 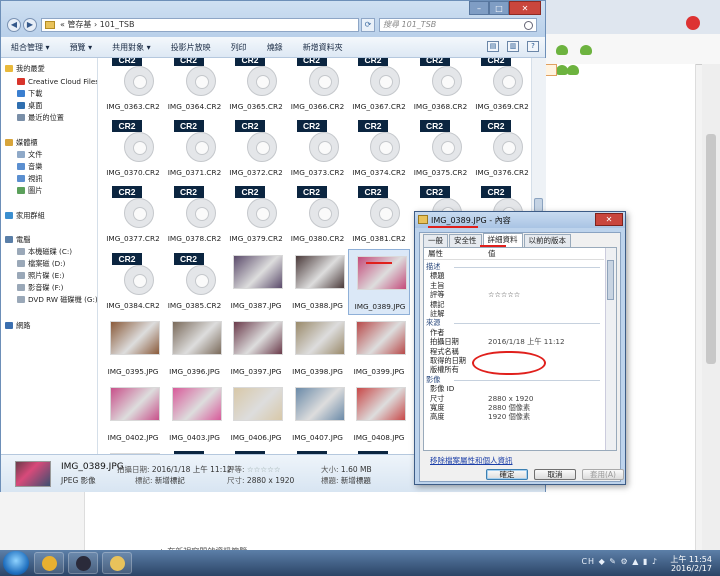 What do you see at coordinates (195, 450) in the screenshot?
I see `file-tile: CR2IMG_0412.CR2` at bounding box center [195, 450].